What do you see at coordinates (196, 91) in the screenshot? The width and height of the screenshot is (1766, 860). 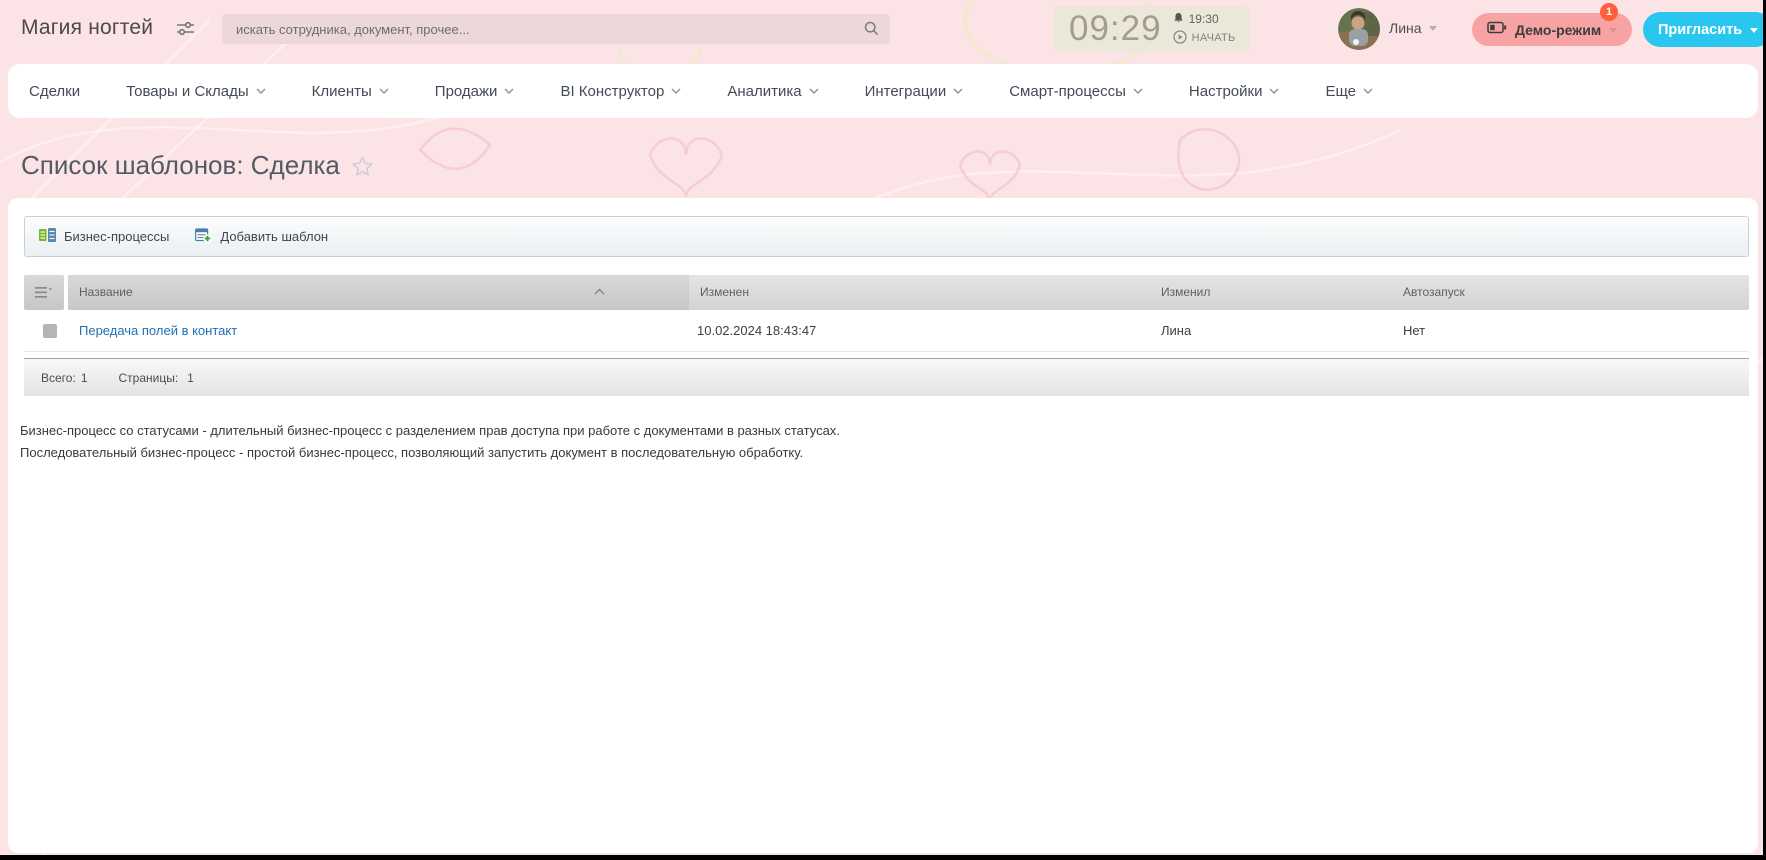 I see `nav-item-products: Товары и Склады` at bounding box center [196, 91].